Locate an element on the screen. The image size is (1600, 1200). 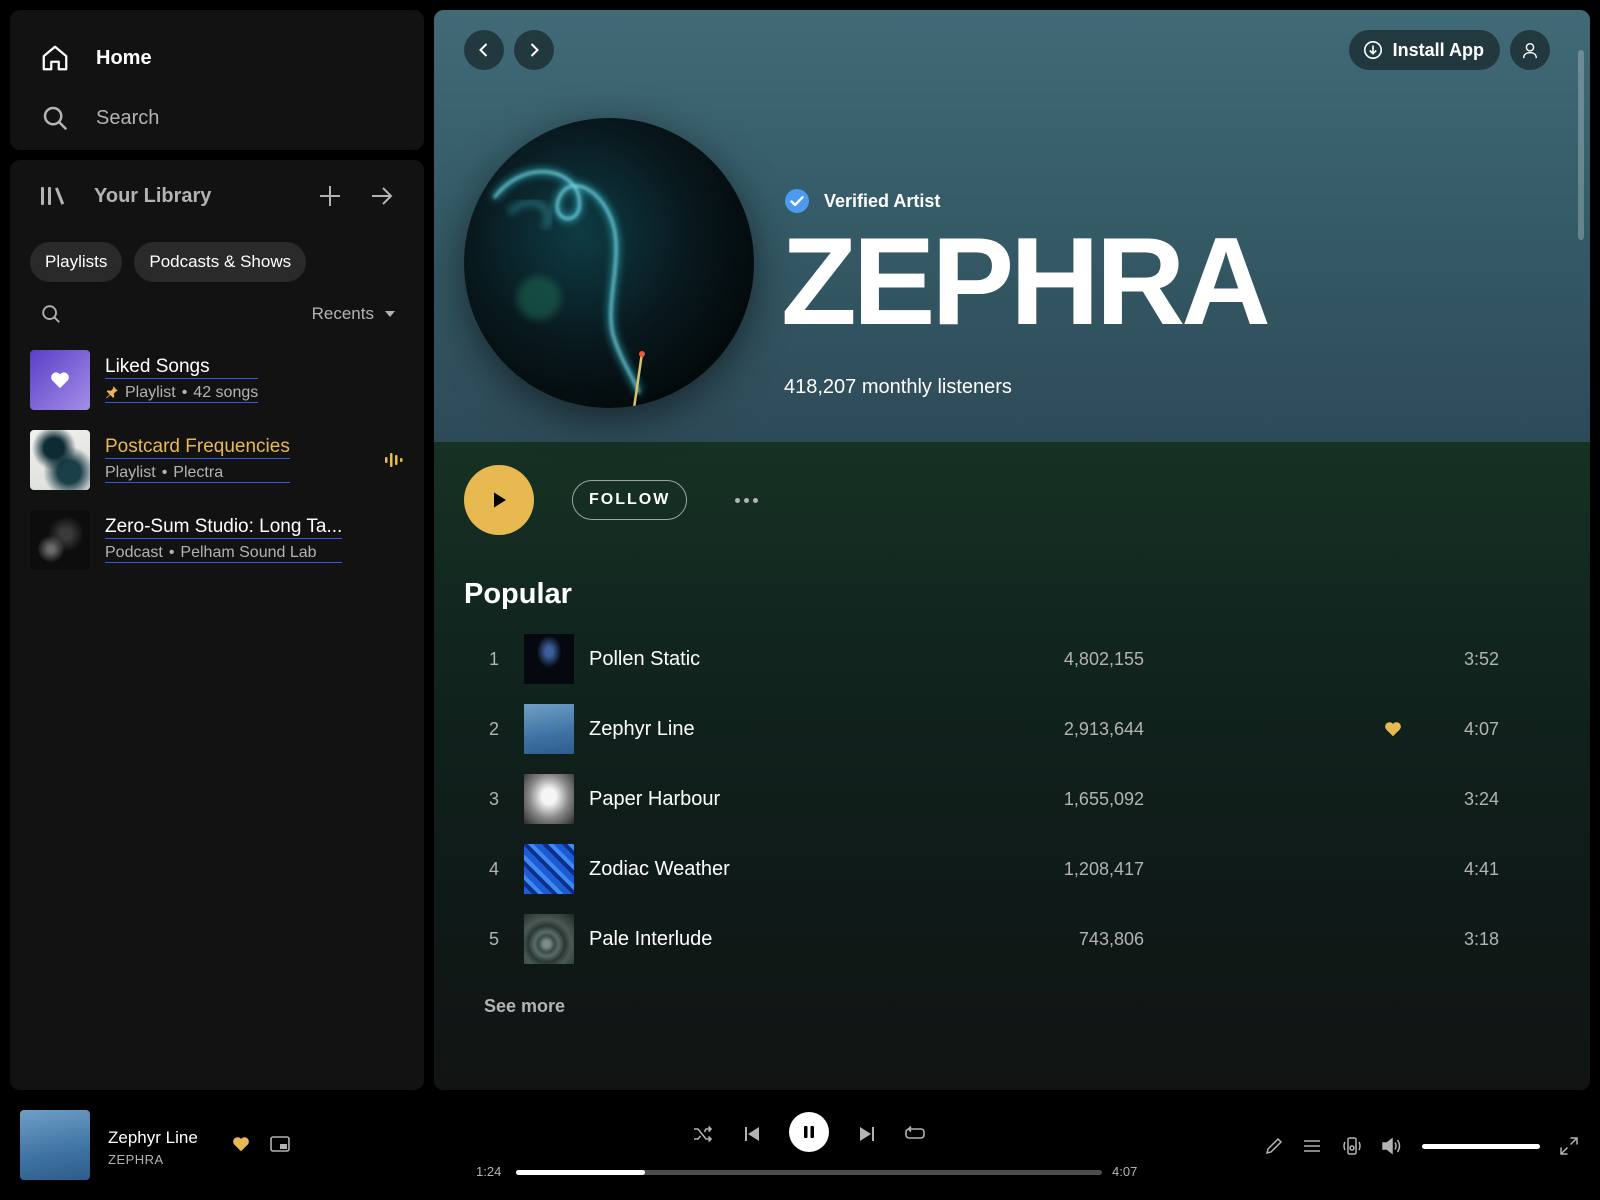
skip-back-icon is located at coordinates (752, 1134).